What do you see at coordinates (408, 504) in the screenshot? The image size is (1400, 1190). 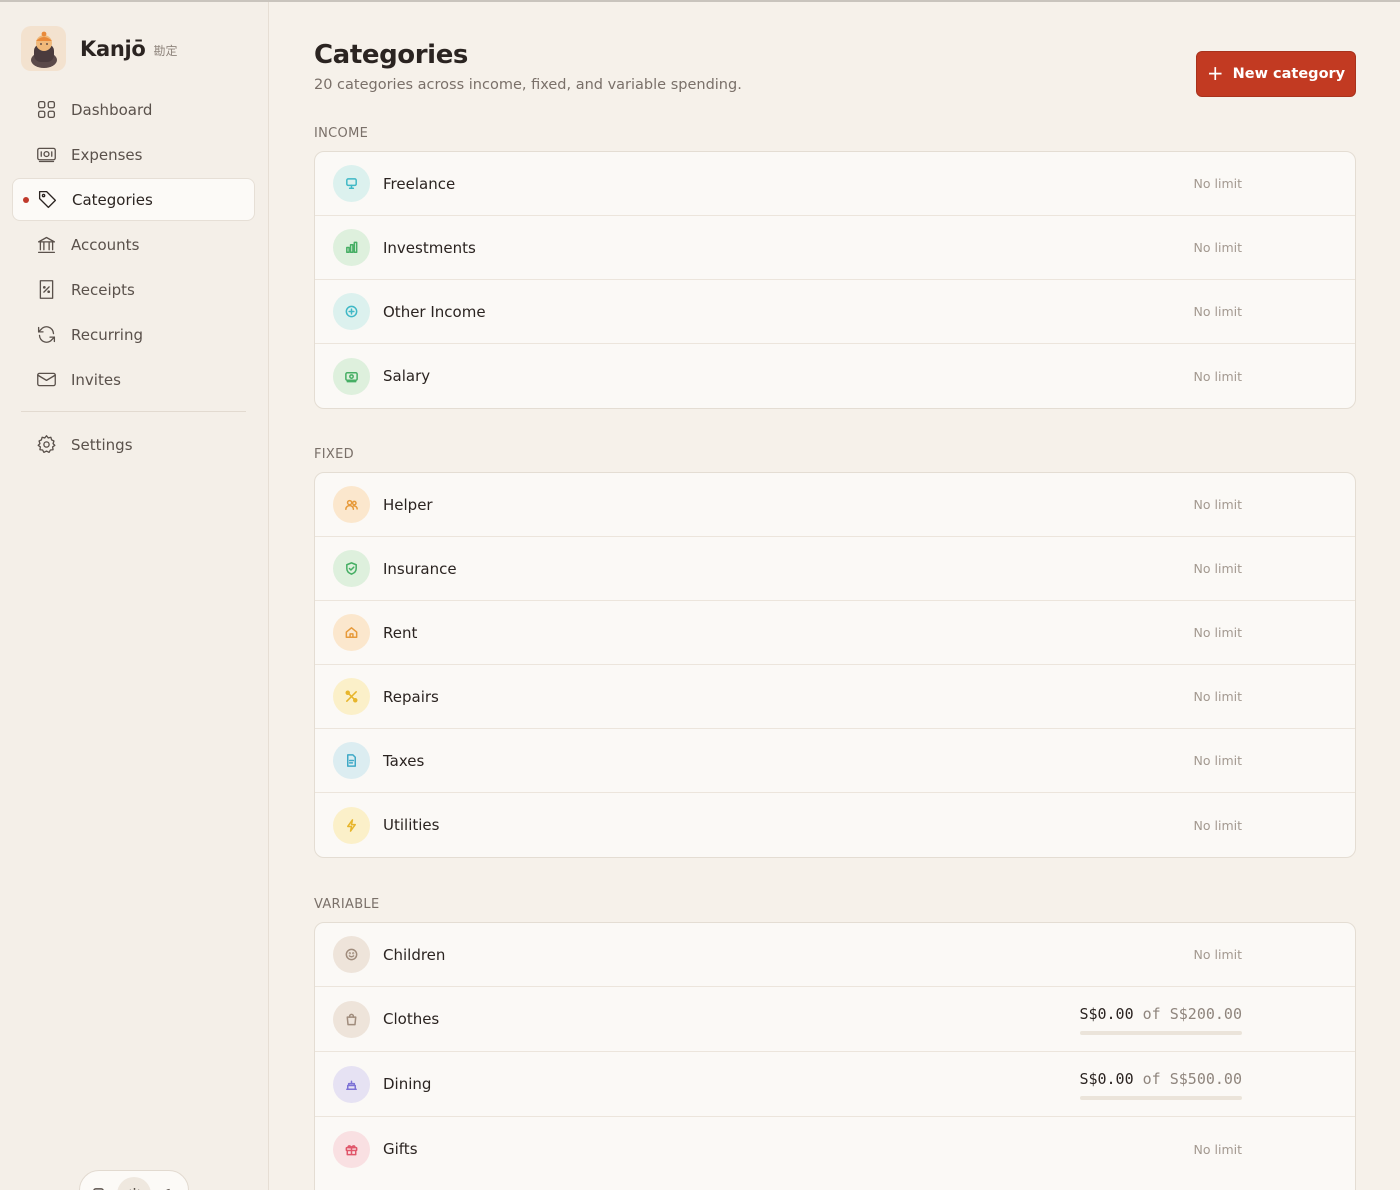 I see `category-name: Helper` at bounding box center [408, 504].